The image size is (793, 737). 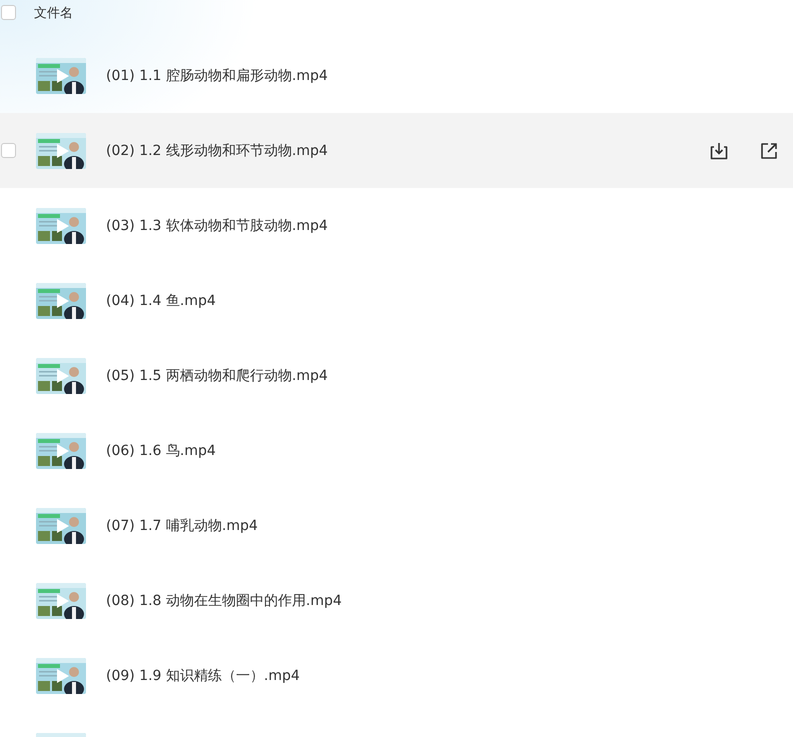 What do you see at coordinates (396, 150) in the screenshot?
I see `file-row: (02) 1.2 线形动物和环节动物.mp4` at bounding box center [396, 150].